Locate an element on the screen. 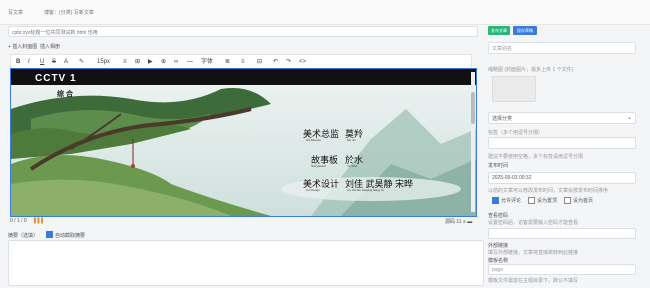  status-indicator: ▌▌▌ is located at coordinates (39, 221).